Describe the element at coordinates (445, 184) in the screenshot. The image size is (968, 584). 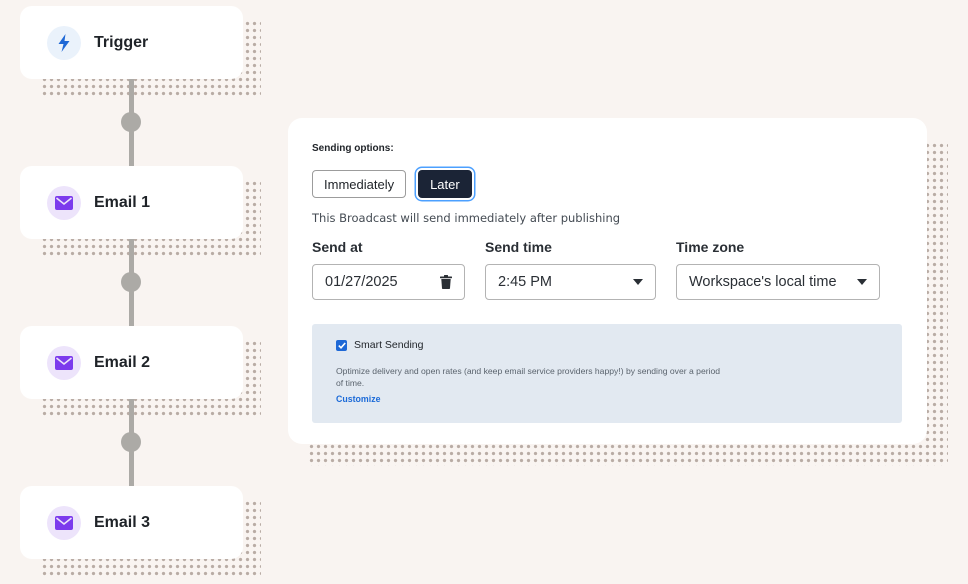
I see `later-button: Later` at that location.